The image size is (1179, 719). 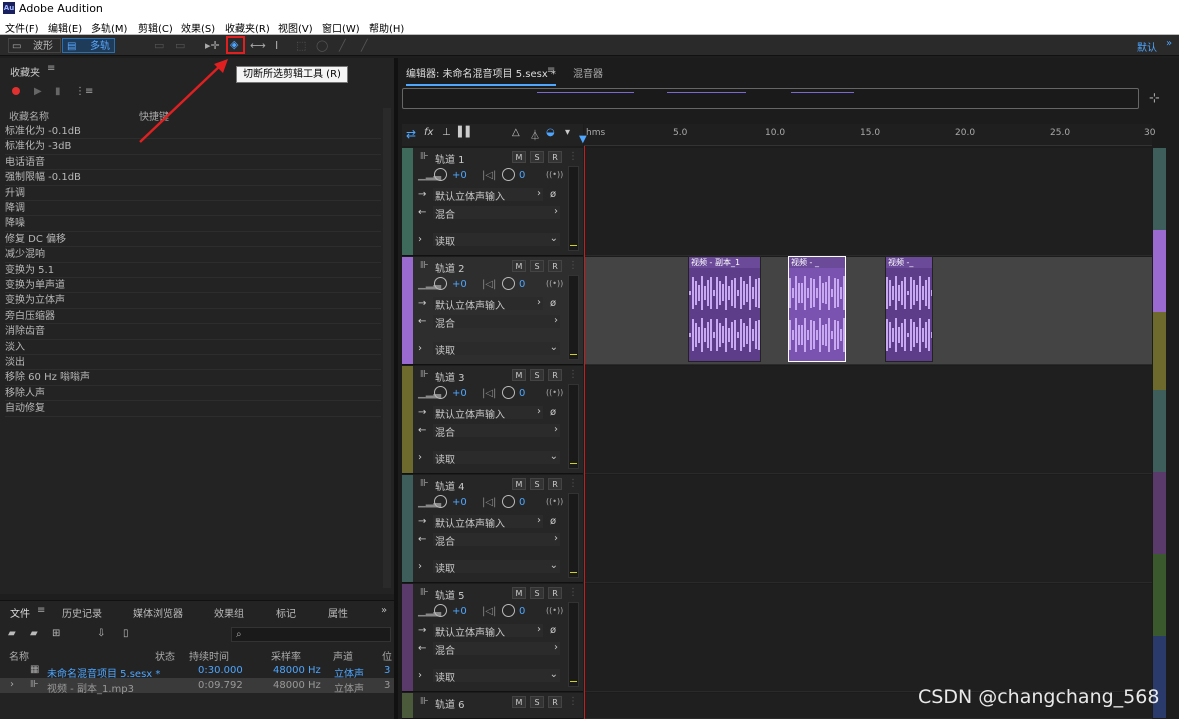 What do you see at coordinates (193, 240) in the screenshot?
I see `favorite-item: 修复 DC 偏移` at bounding box center [193, 240].